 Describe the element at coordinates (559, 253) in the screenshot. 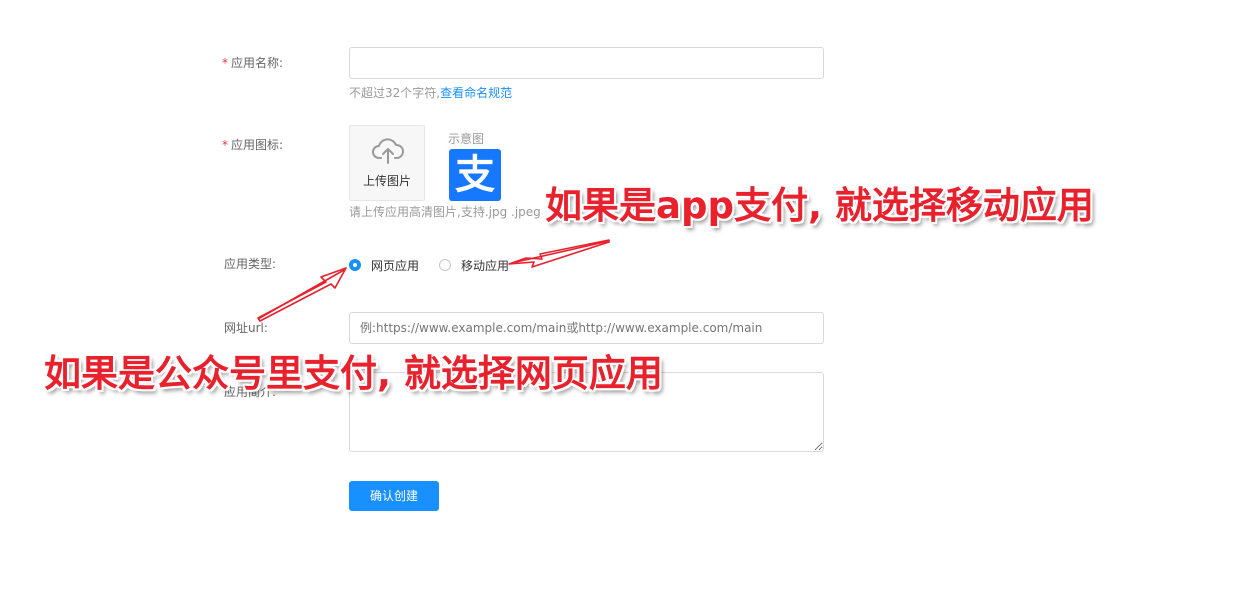

I see `arrow-to-mobile-app` at that location.